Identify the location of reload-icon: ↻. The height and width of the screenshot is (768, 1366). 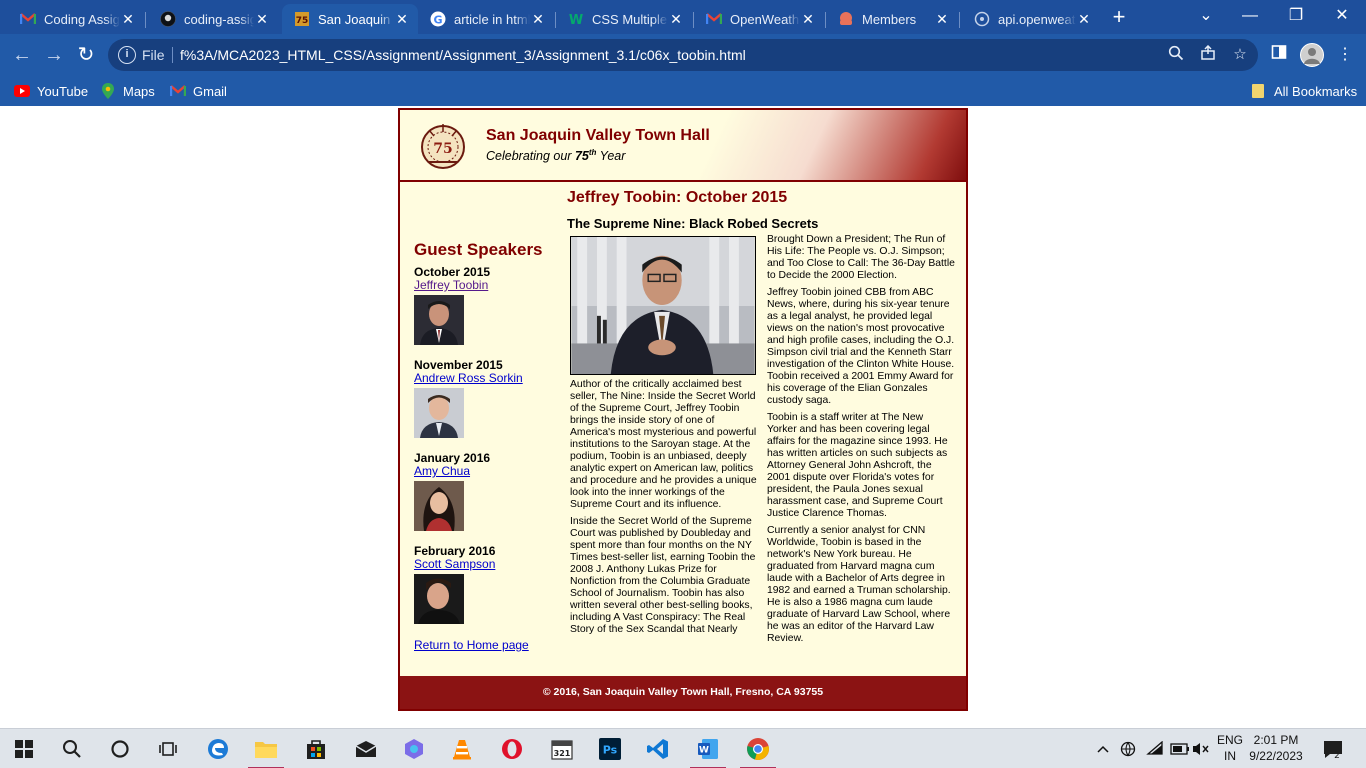
(86, 55).